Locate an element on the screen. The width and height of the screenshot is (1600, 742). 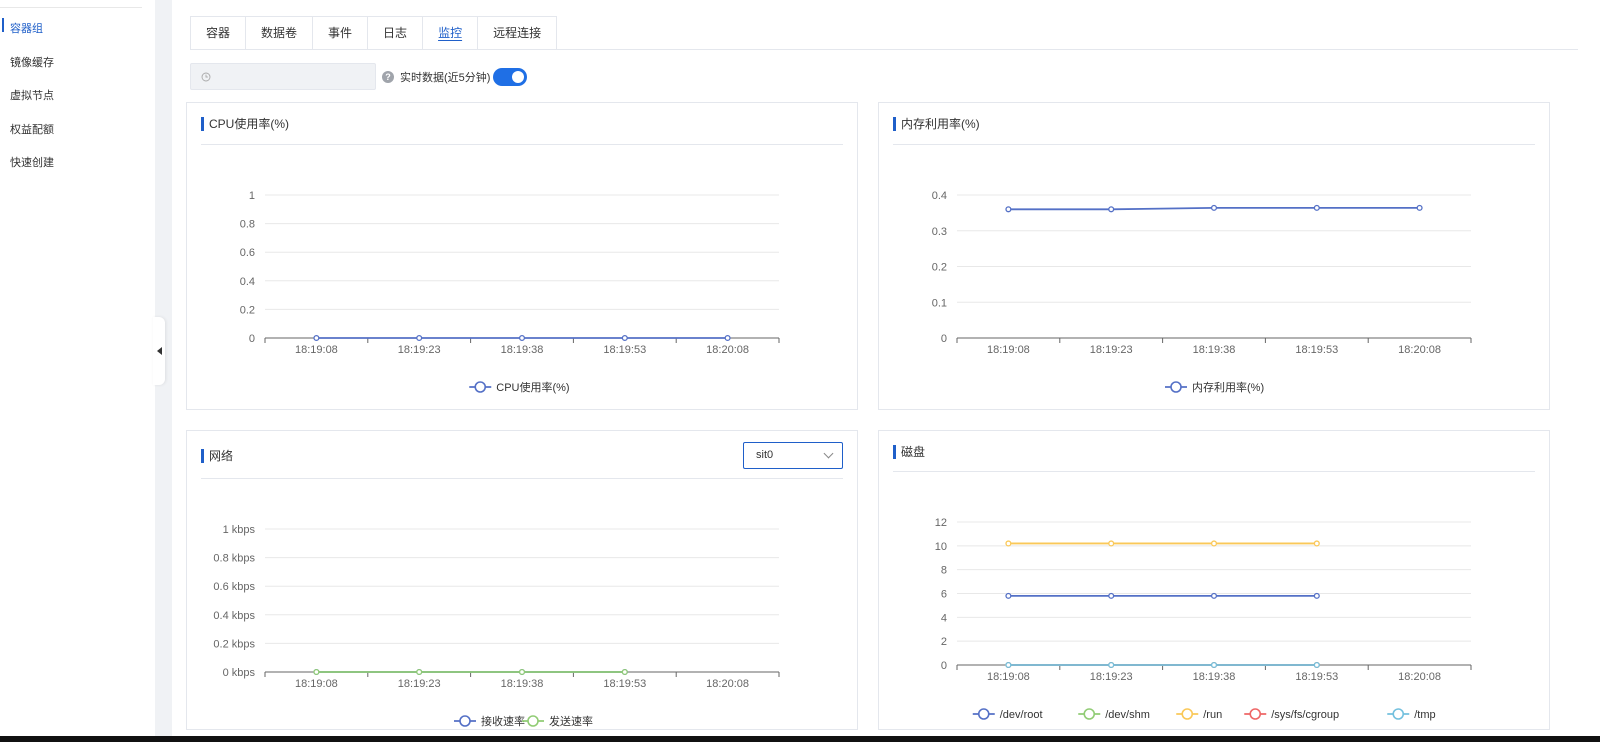
sidebar-item-quick-create: 快速创建 is located at coordinates (32, 162).